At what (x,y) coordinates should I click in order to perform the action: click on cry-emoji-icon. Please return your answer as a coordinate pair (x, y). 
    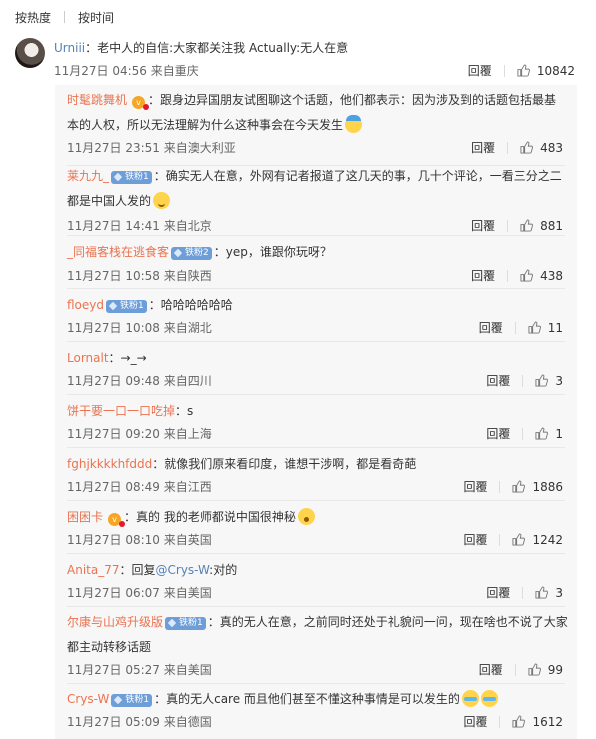
    Looking at the image, I should click on (489, 698).